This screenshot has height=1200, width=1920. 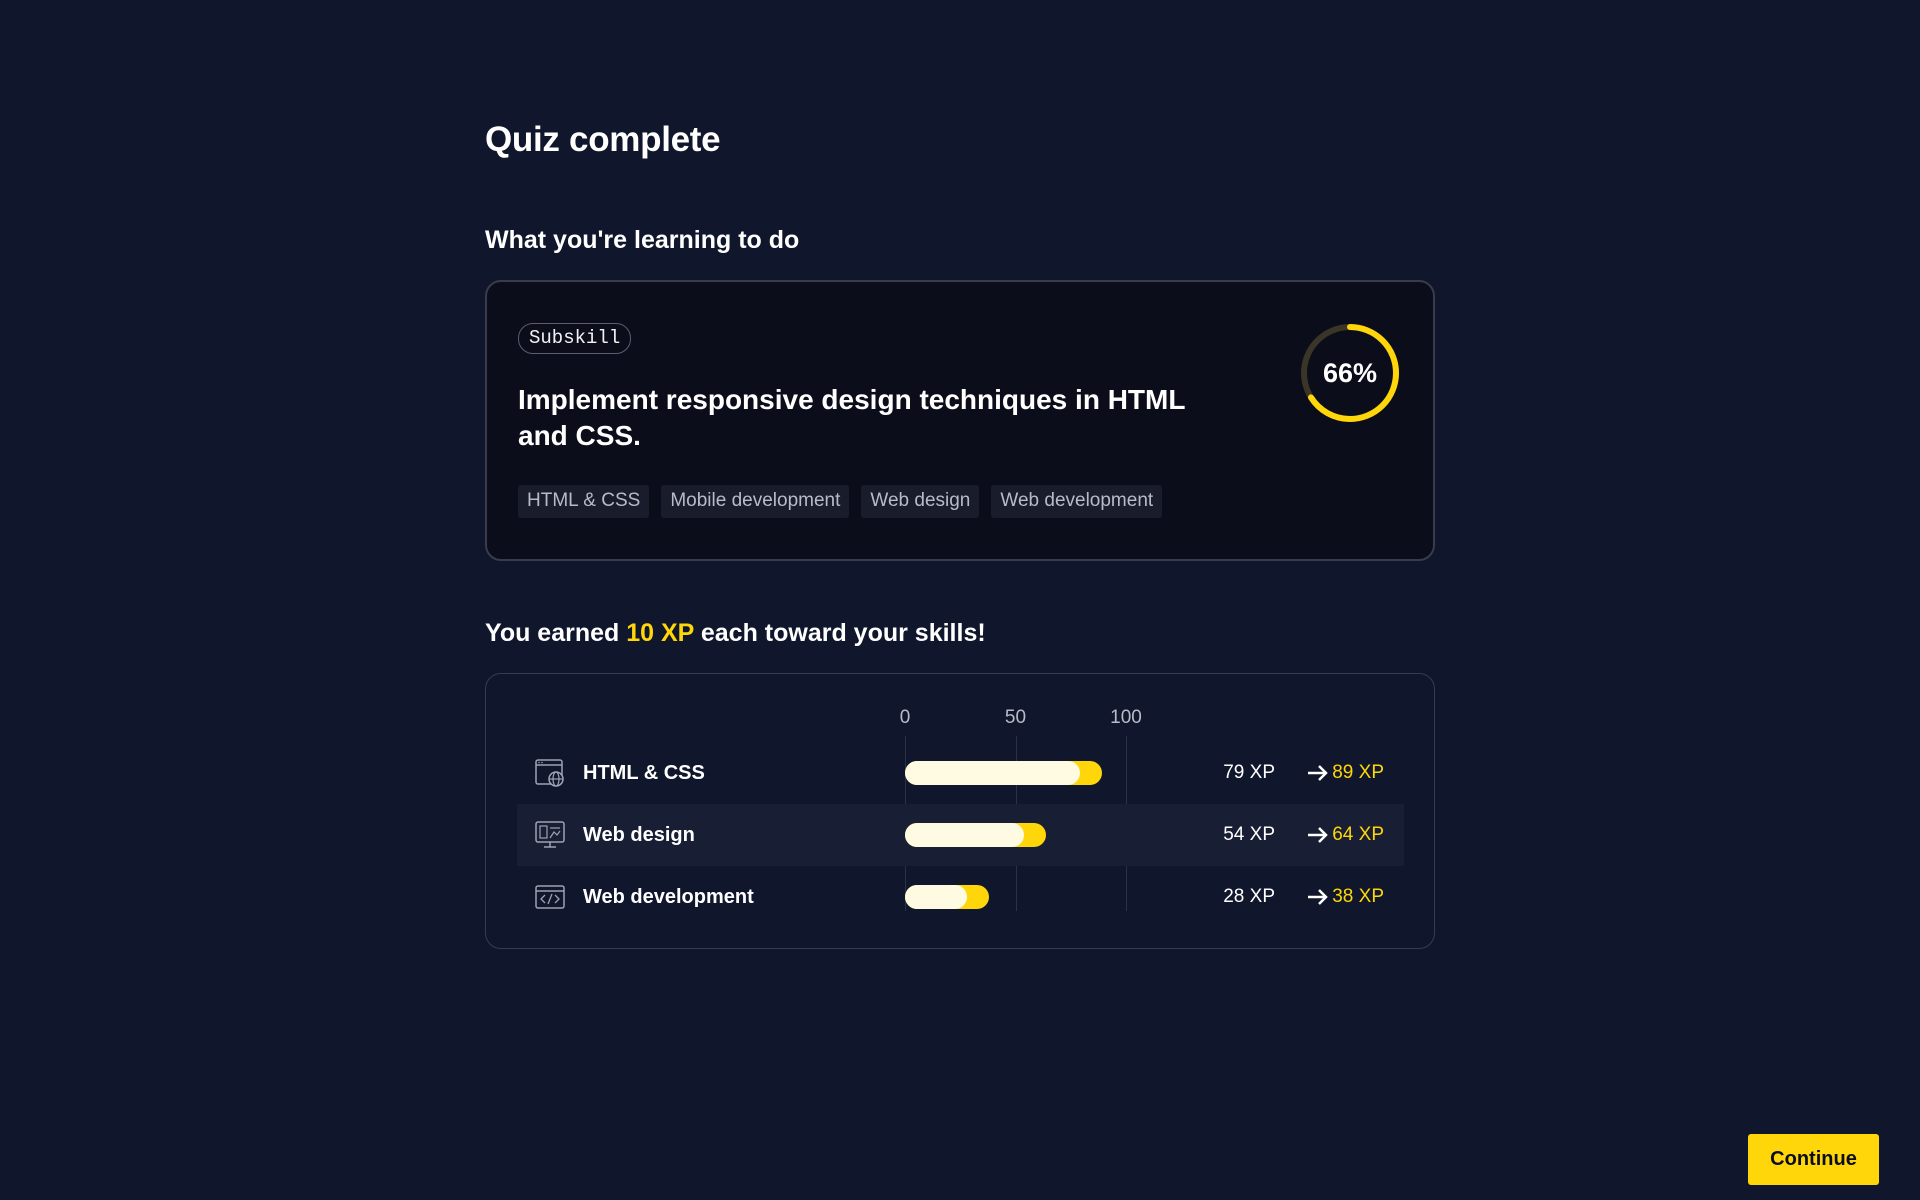 I want to click on skill-row-html-css: HTML & CSS 79 XP 89 XP, so click(x=960, y=773).